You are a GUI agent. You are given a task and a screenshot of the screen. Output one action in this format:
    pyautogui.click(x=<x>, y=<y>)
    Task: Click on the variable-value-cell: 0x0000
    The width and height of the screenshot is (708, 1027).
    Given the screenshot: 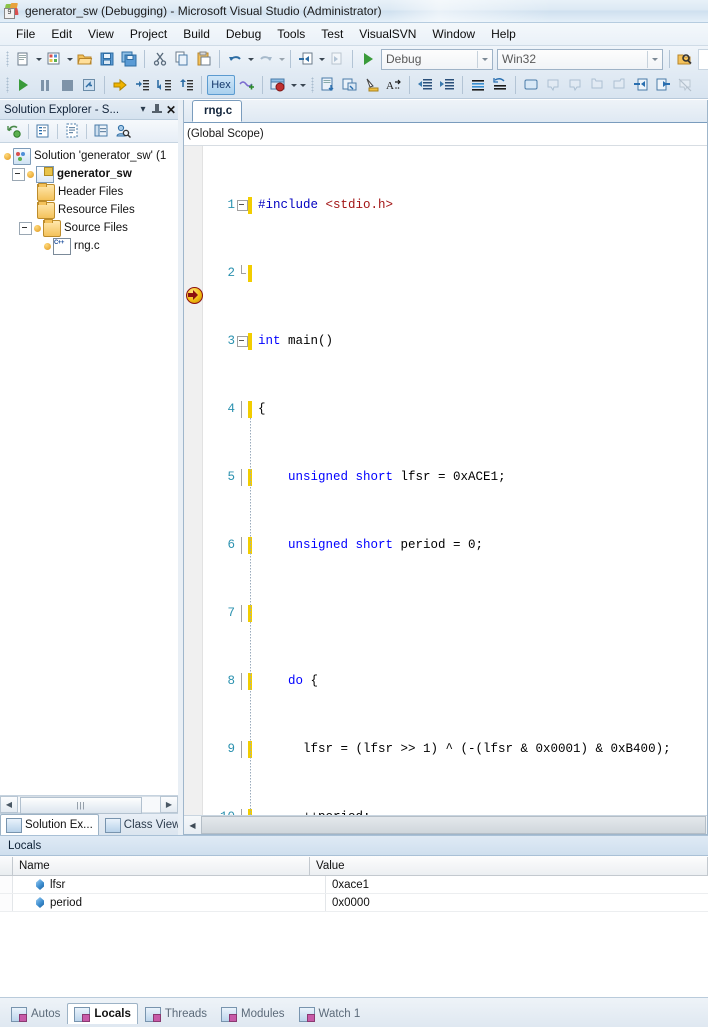 What is the action you would take?
    pyautogui.click(x=517, y=903)
    